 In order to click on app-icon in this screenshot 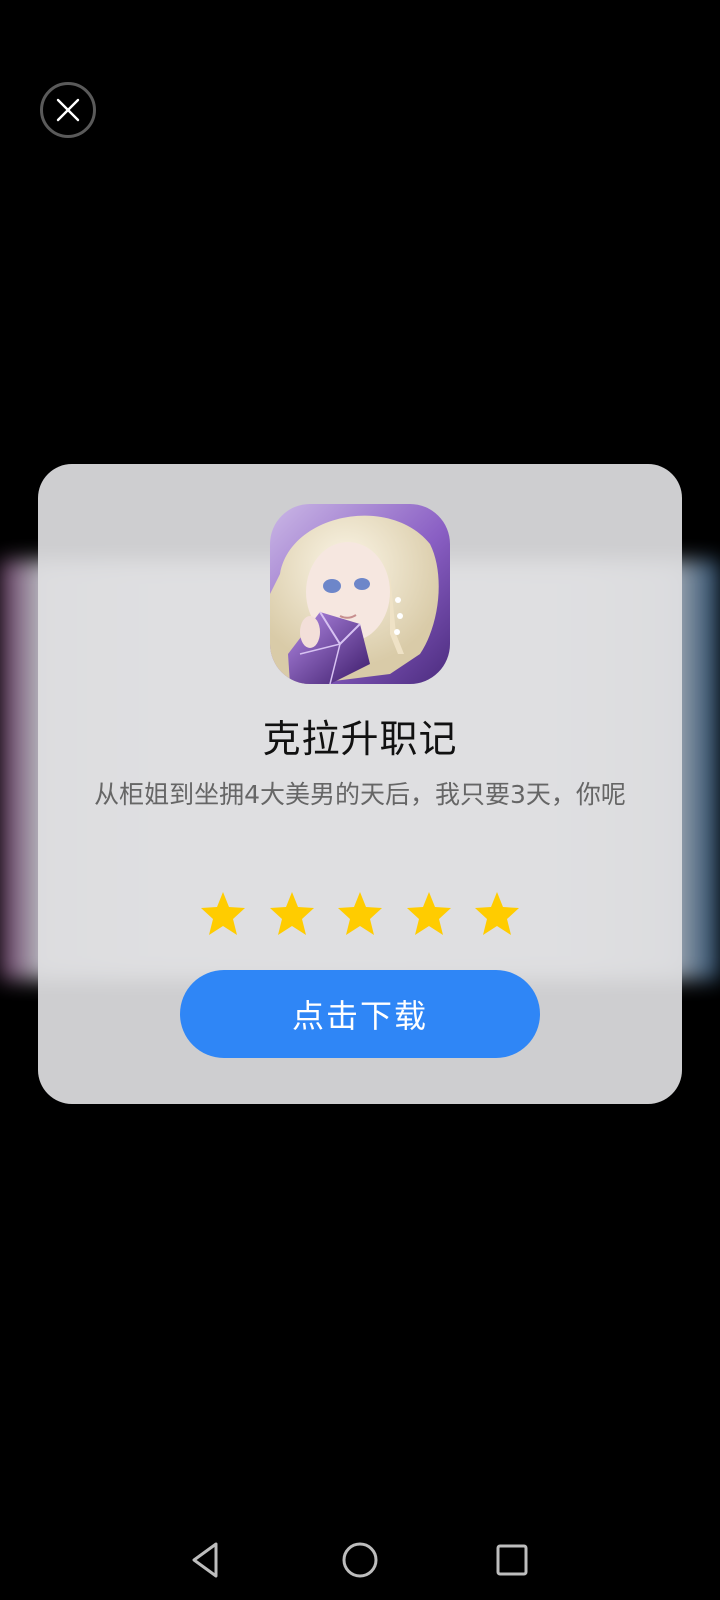, I will do `click(360, 594)`.